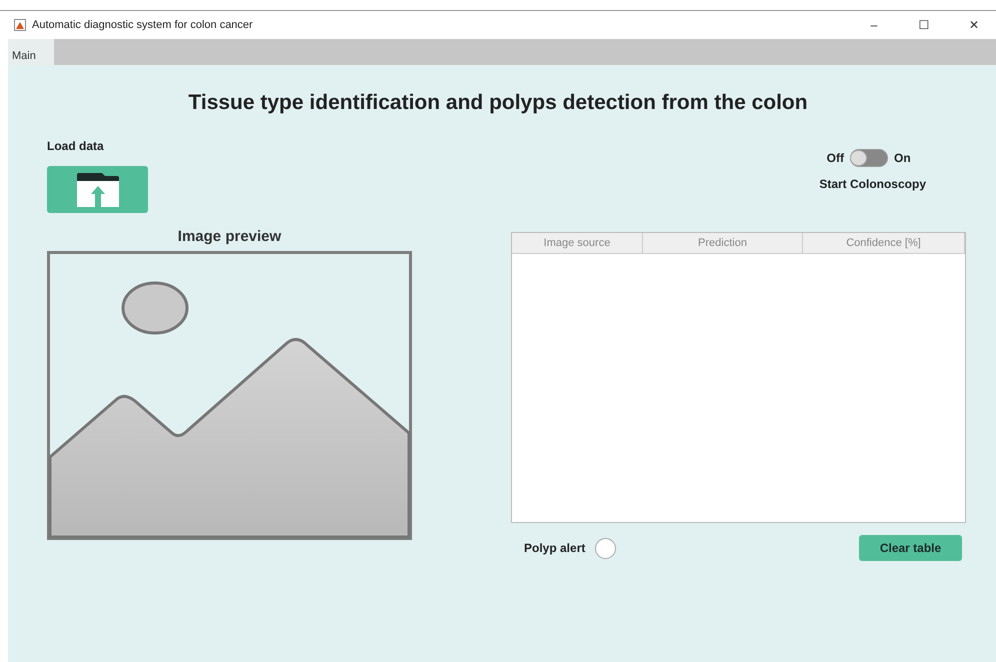  I want to click on maximize-button: ☐, so click(924, 25).